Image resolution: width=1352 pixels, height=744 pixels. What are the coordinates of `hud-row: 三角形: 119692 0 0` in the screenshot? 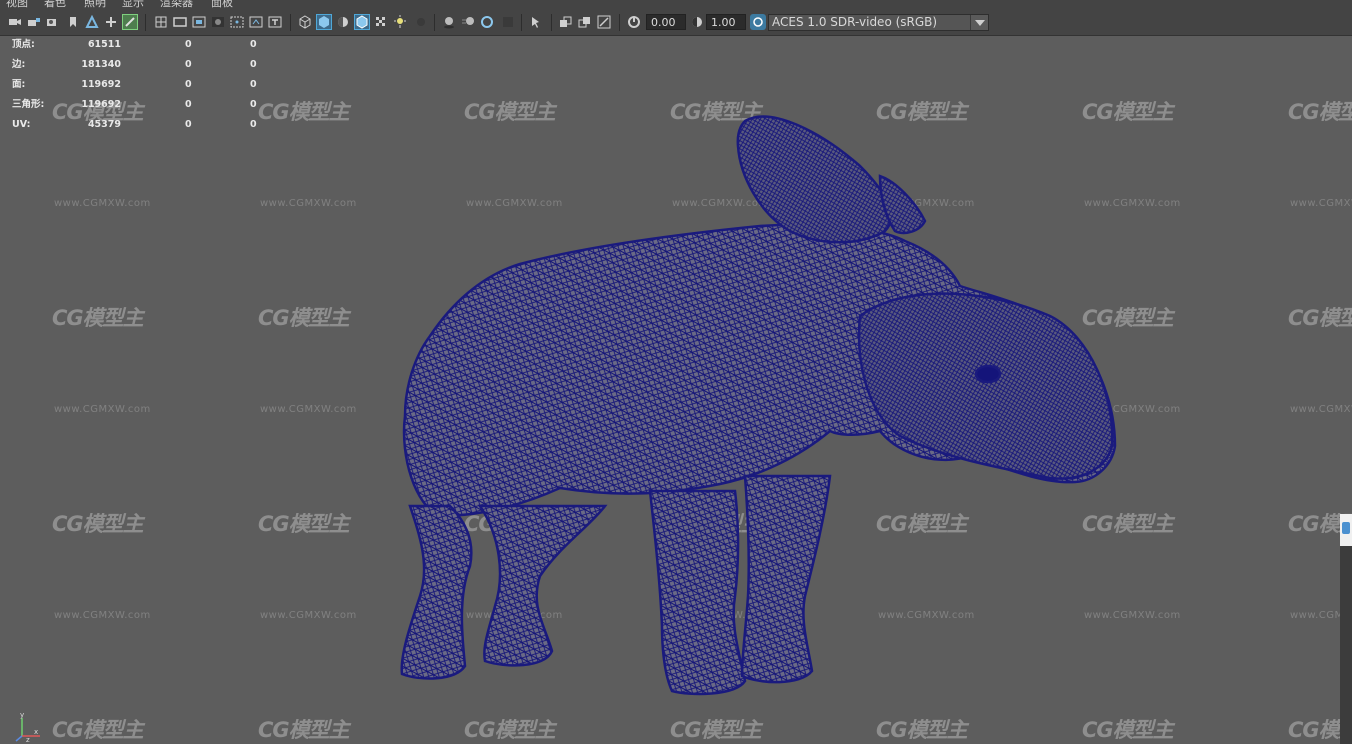 It's located at (135, 105).